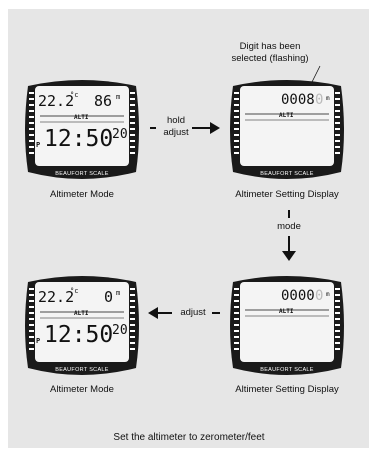  What do you see at coordinates (193, 312) in the screenshot?
I see `adjust-label-bottom: adjust` at bounding box center [193, 312].